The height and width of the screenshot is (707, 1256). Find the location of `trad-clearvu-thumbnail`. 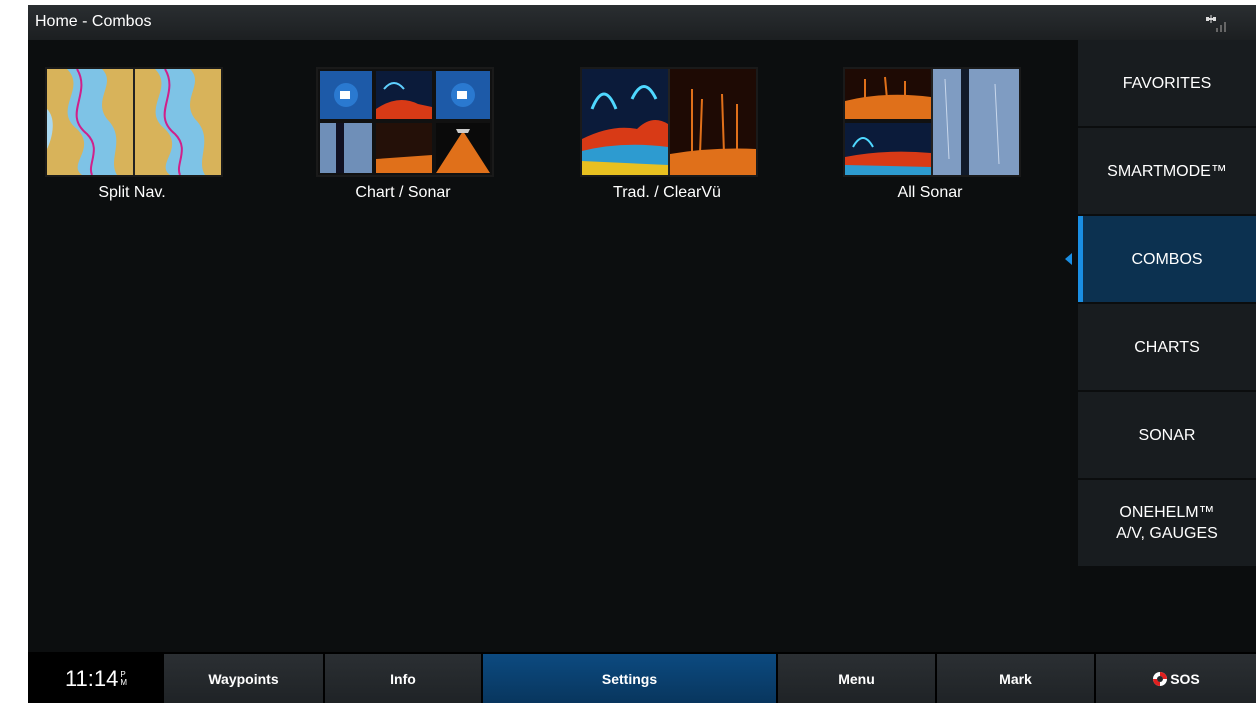

trad-clearvu-thumbnail is located at coordinates (669, 122).